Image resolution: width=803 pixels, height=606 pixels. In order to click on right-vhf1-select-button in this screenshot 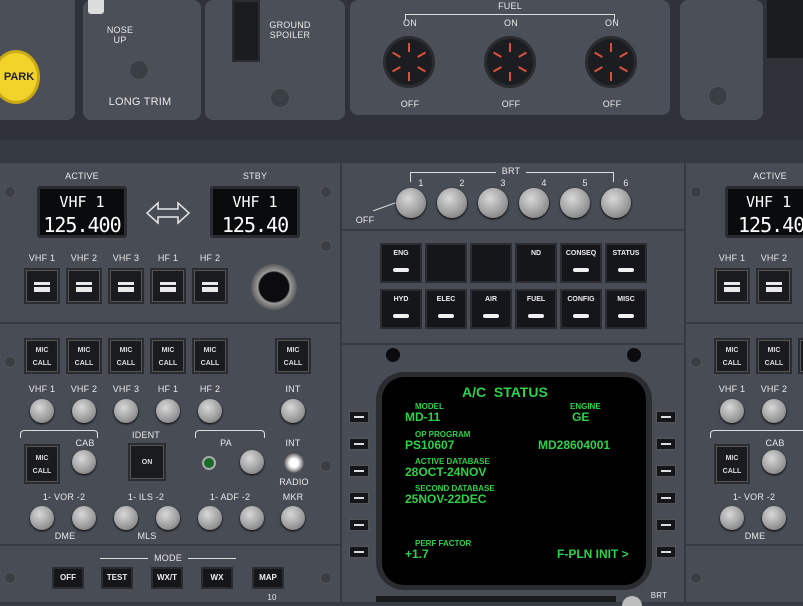, I will do `click(732, 286)`.